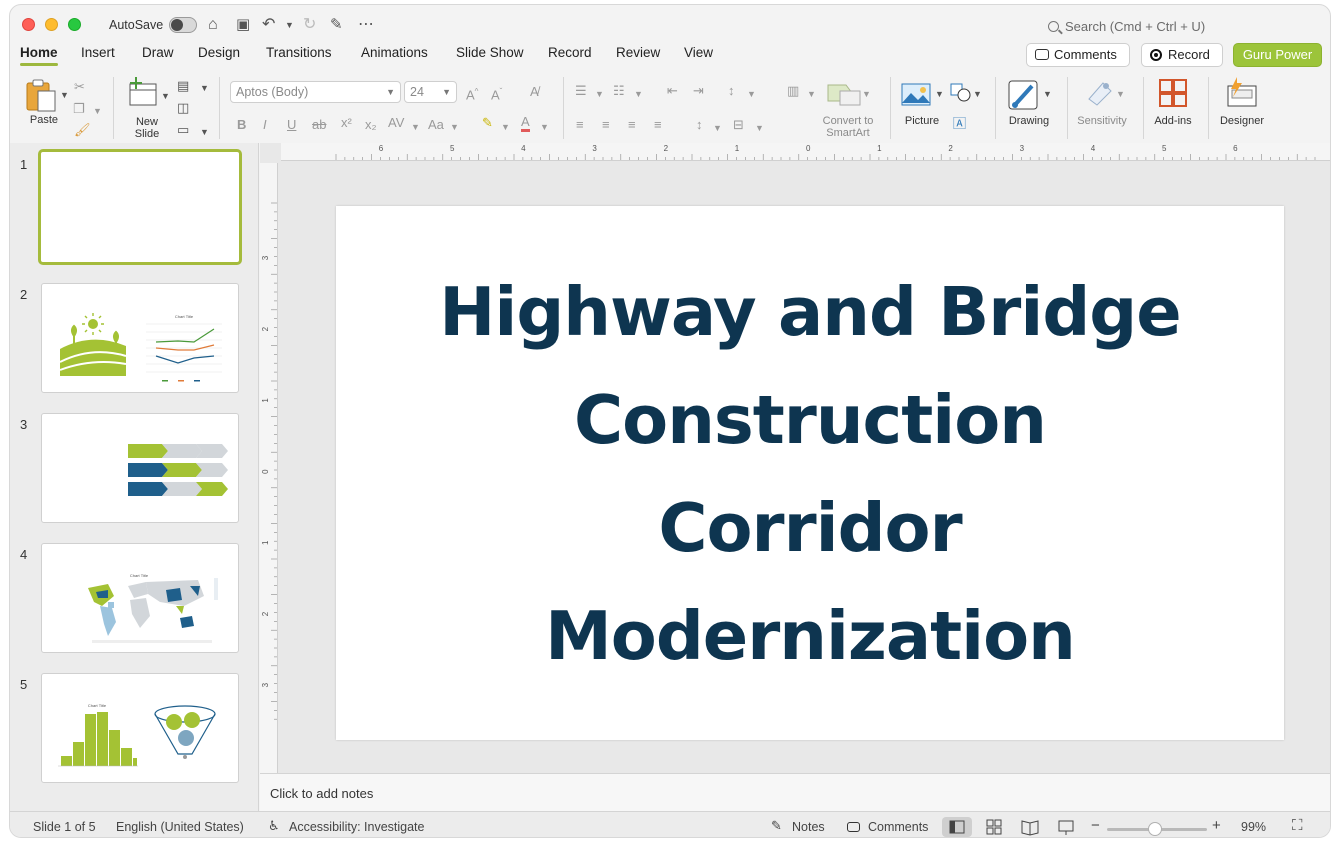 This screenshot has width=1337, height=843. Describe the element at coordinates (570, 52) in the screenshot. I see `tab-record: Record` at that location.